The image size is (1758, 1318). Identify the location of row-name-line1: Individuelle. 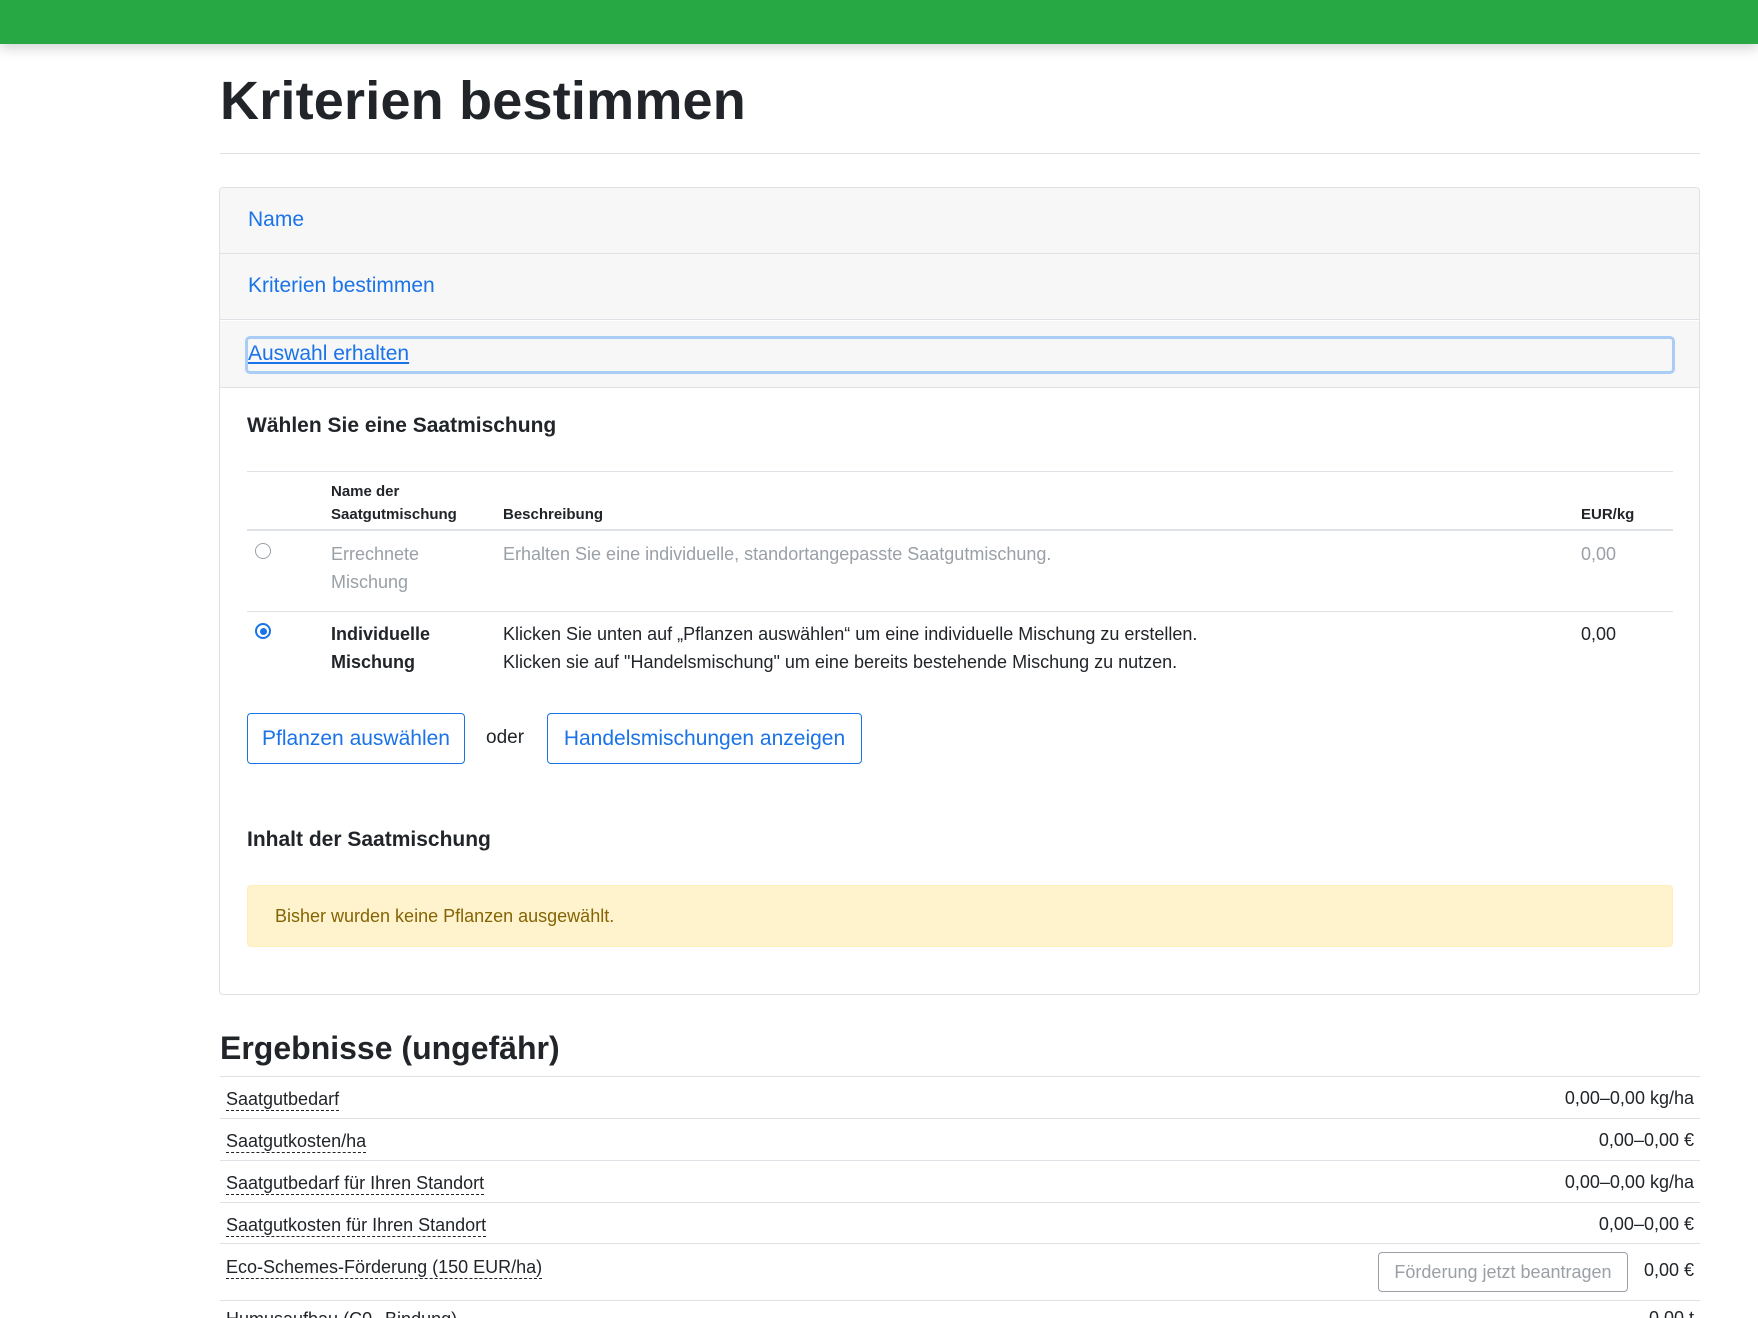
(381, 634).